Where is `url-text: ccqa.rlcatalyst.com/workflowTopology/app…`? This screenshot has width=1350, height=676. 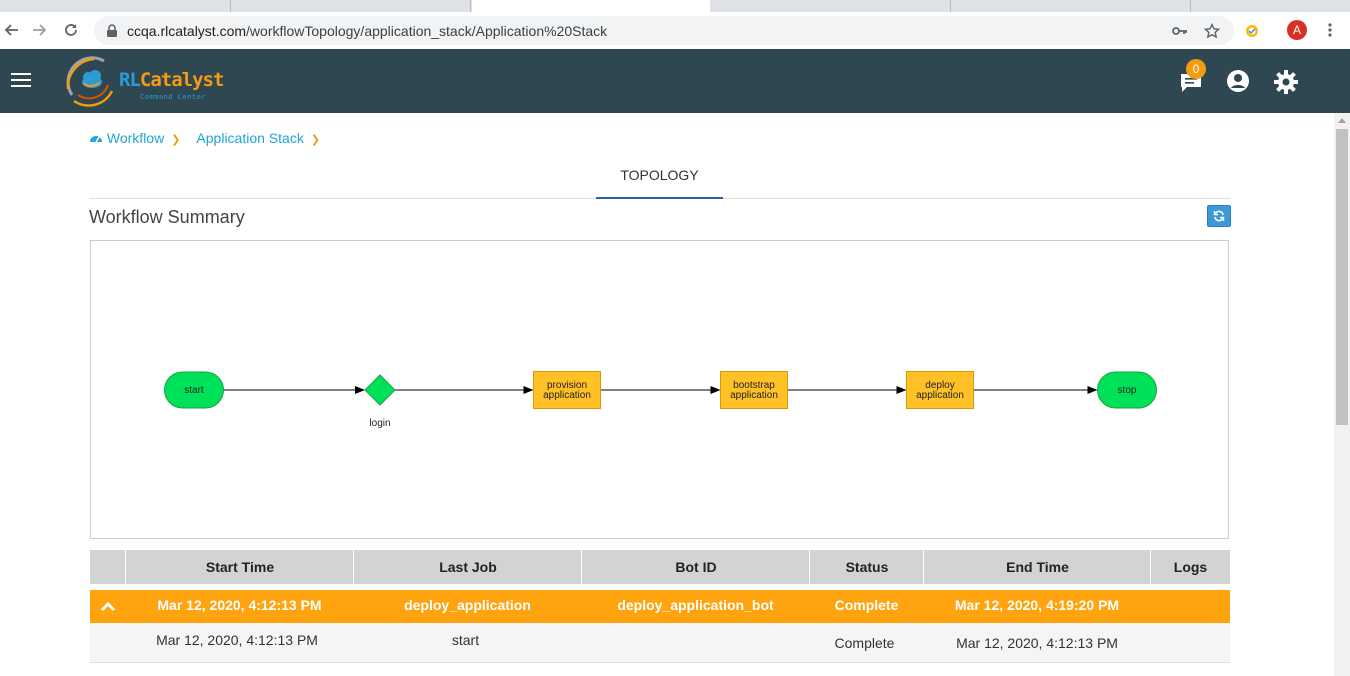 url-text: ccqa.rlcatalyst.com/workflowTopology/app… is located at coordinates (367, 31).